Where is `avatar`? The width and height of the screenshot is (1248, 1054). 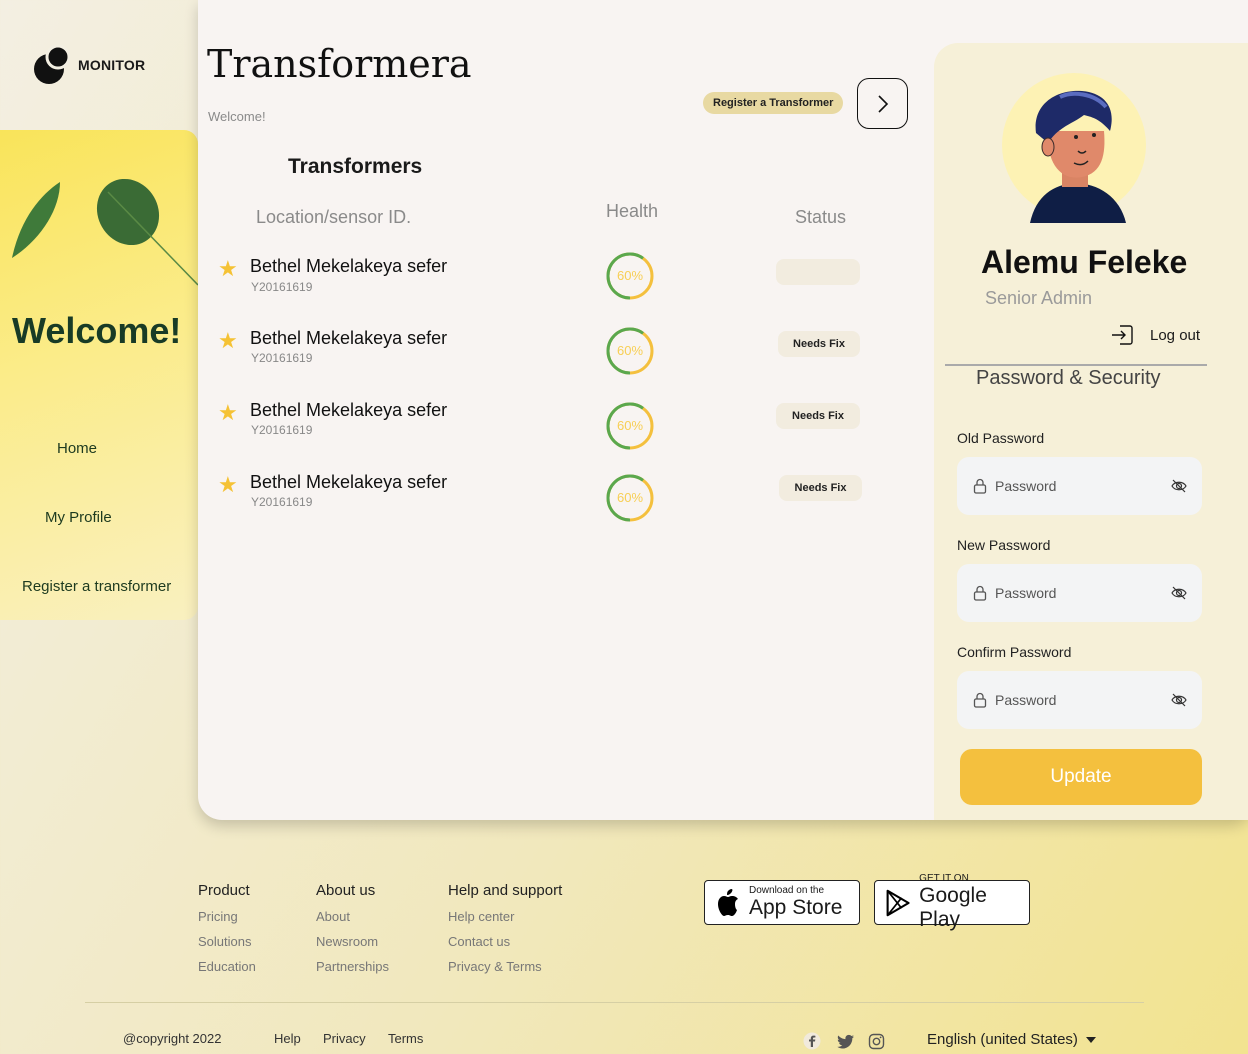 avatar is located at coordinates (1074, 148).